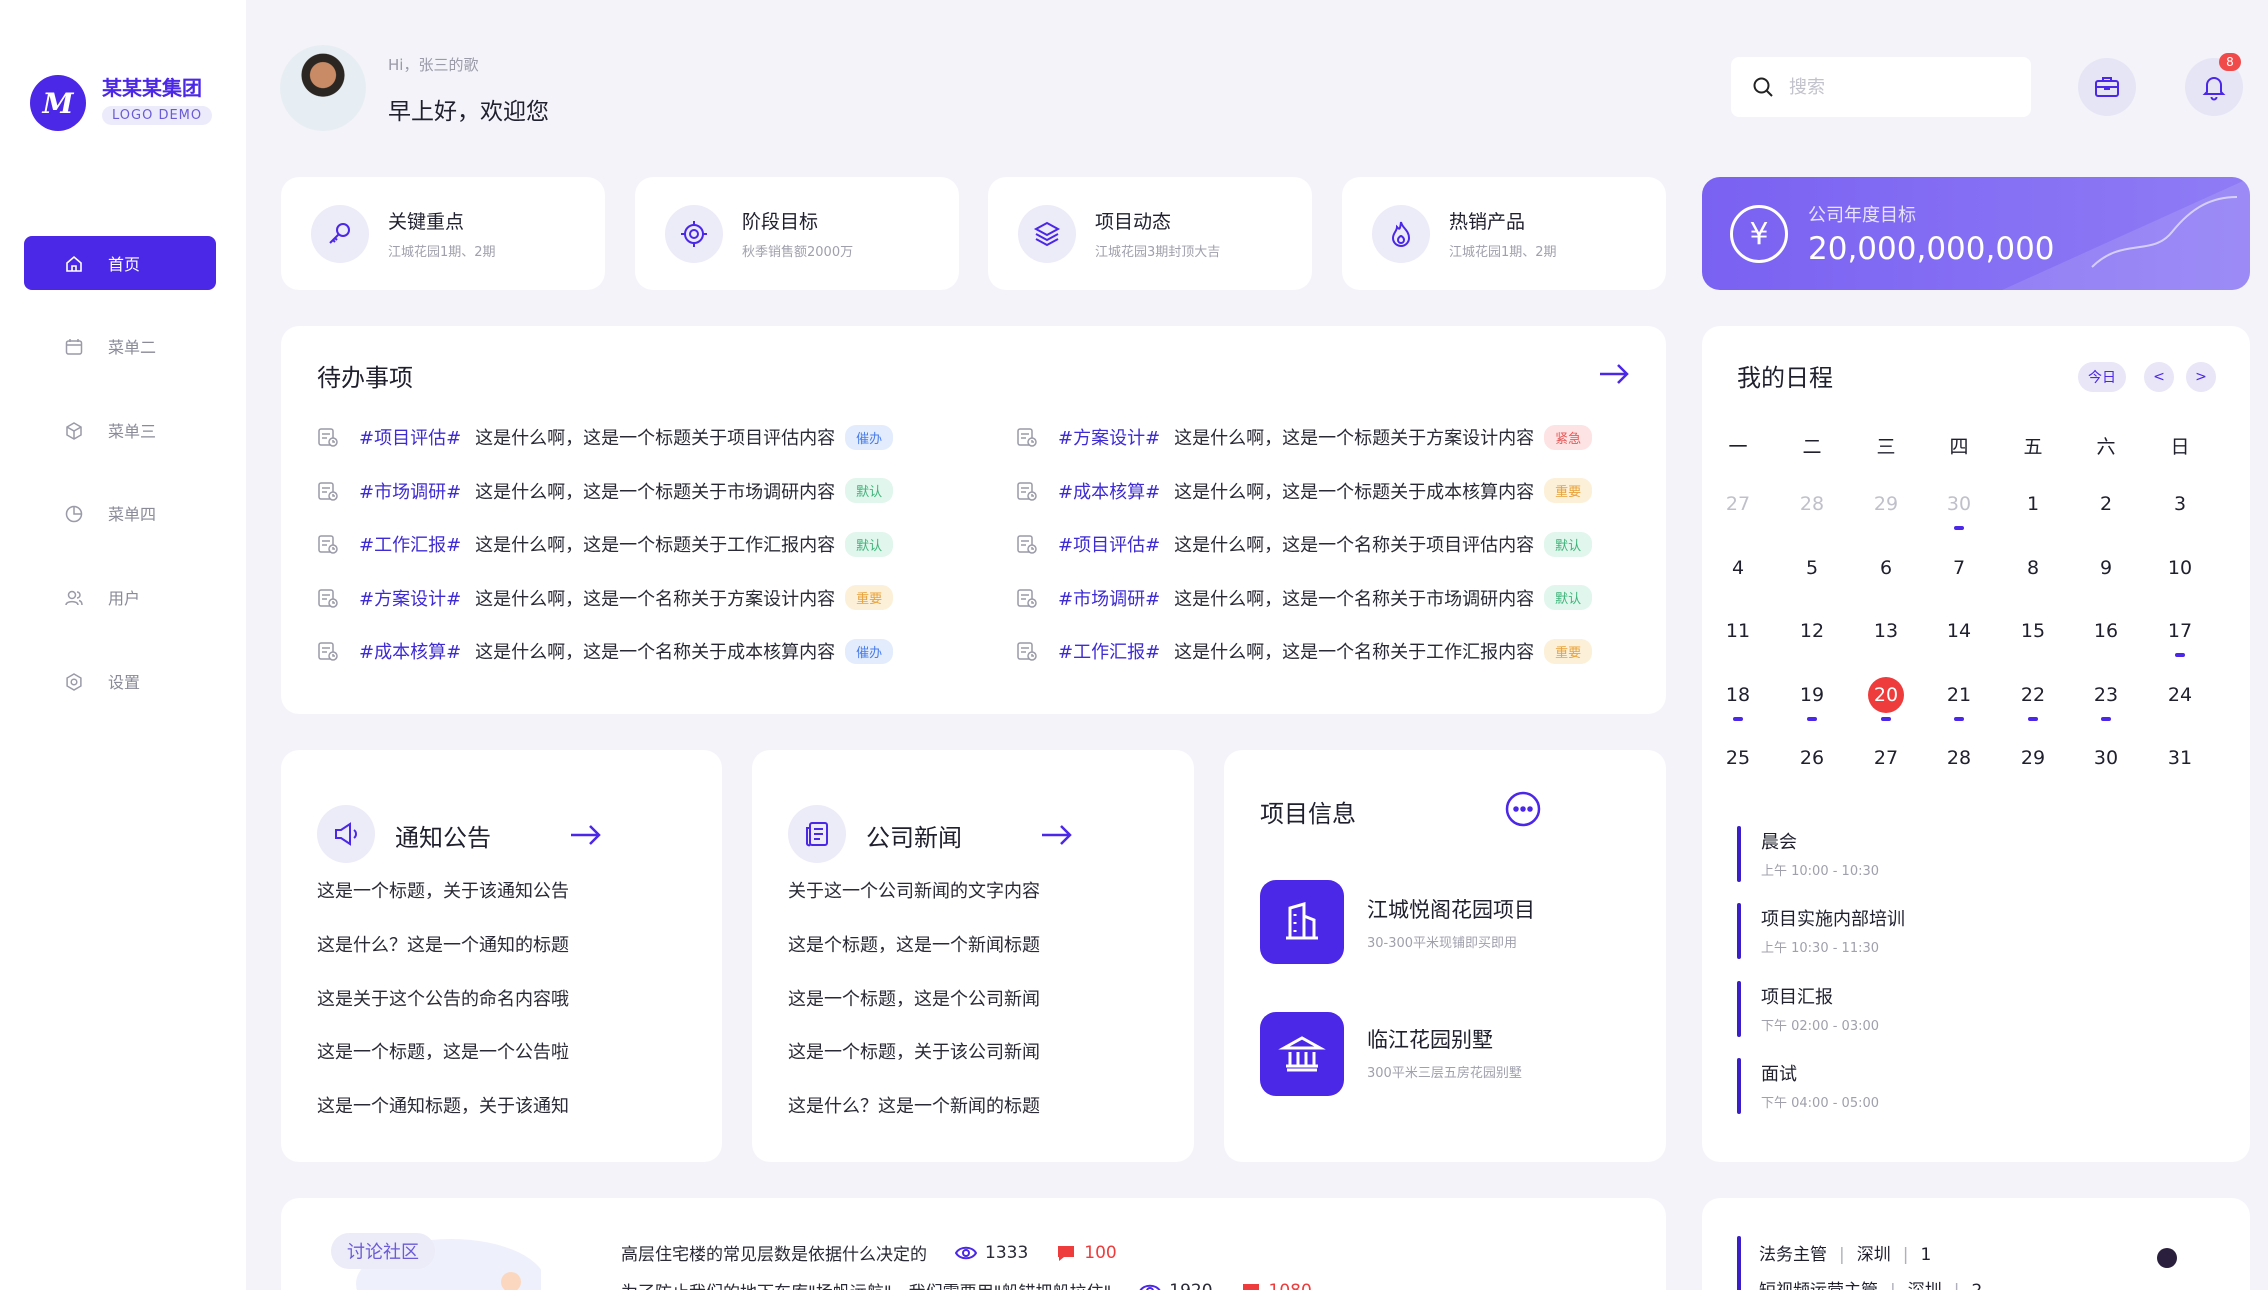 Image resolution: width=2268 pixels, height=1290 pixels. What do you see at coordinates (1886, 631) in the screenshot?
I see `calendar-day: 13` at bounding box center [1886, 631].